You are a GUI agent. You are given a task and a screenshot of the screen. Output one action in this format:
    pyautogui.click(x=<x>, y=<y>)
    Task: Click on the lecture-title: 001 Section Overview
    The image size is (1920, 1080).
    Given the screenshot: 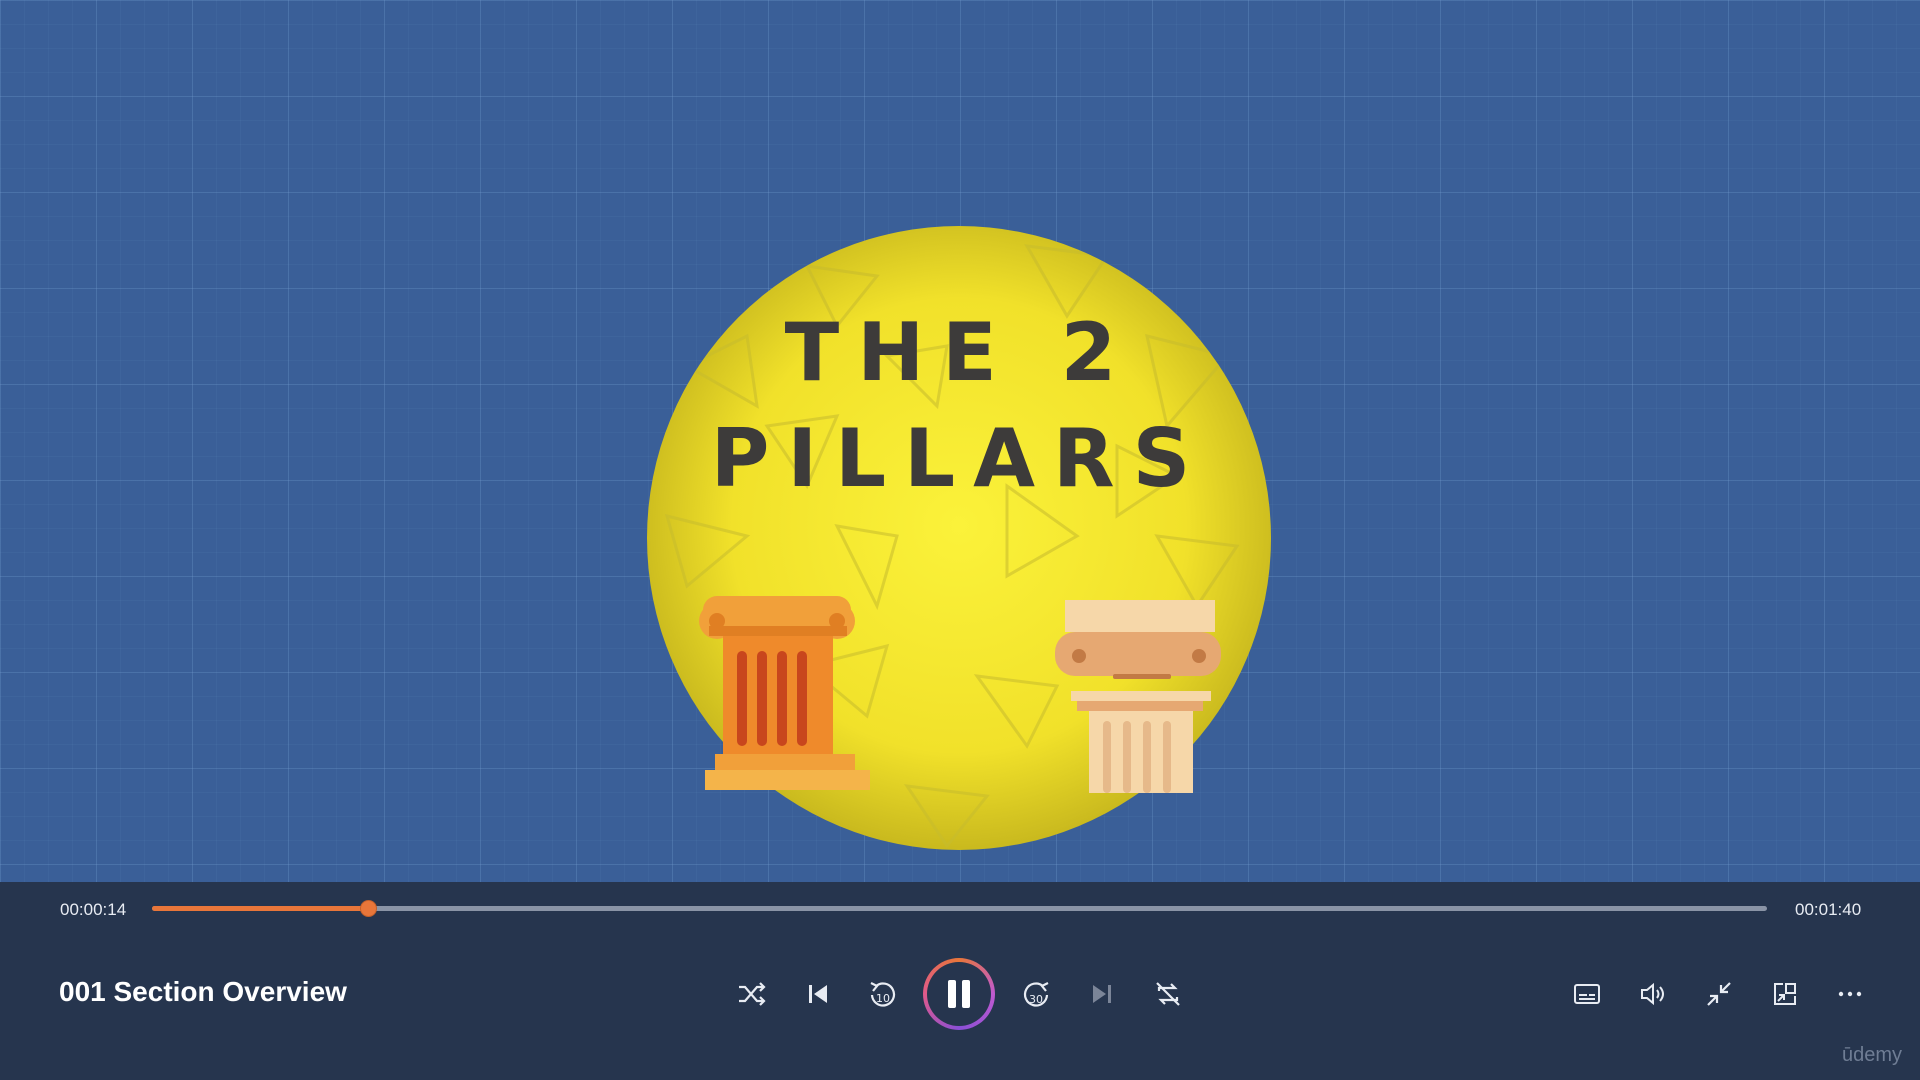 What is the action you would take?
    pyautogui.click(x=203, y=991)
    